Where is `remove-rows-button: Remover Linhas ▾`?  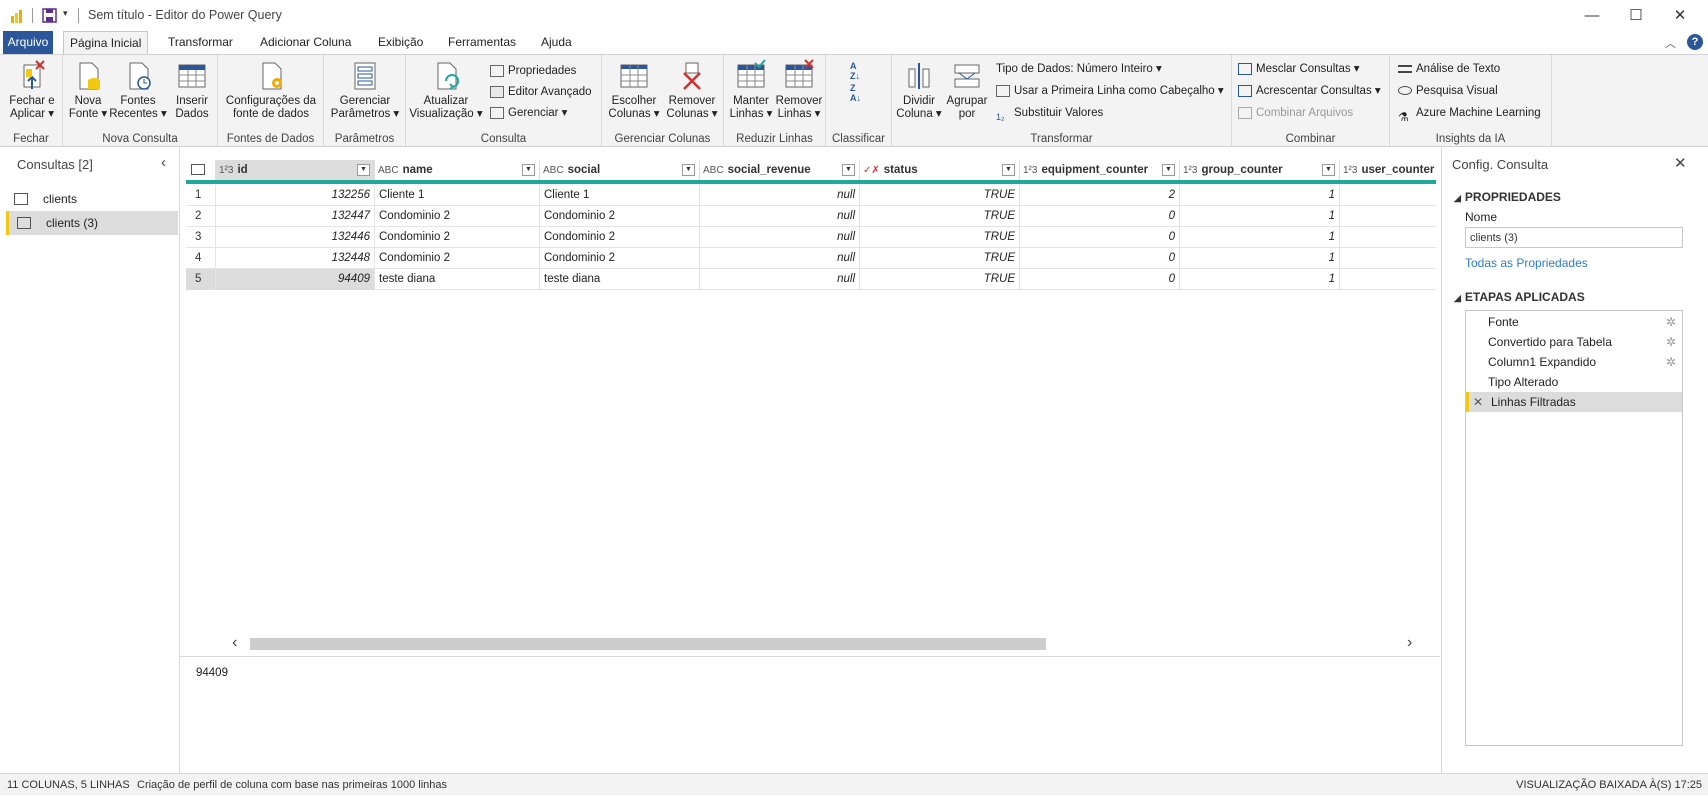 remove-rows-button: Remover Linhas ▾ is located at coordinates (799, 90).